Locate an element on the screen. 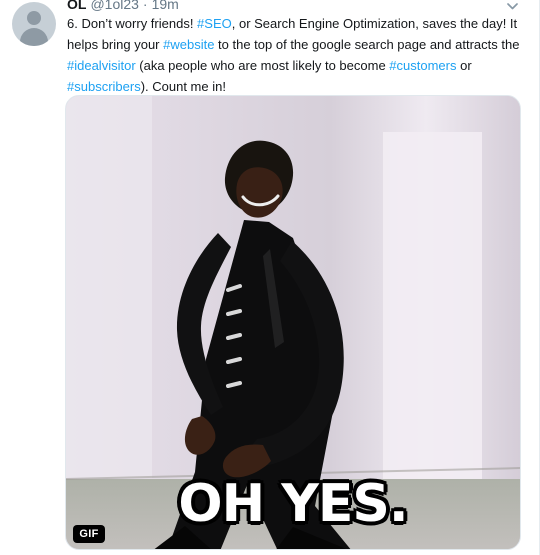  tweet-text-segment: ). Count me in! is located at coordinates (183, 86).